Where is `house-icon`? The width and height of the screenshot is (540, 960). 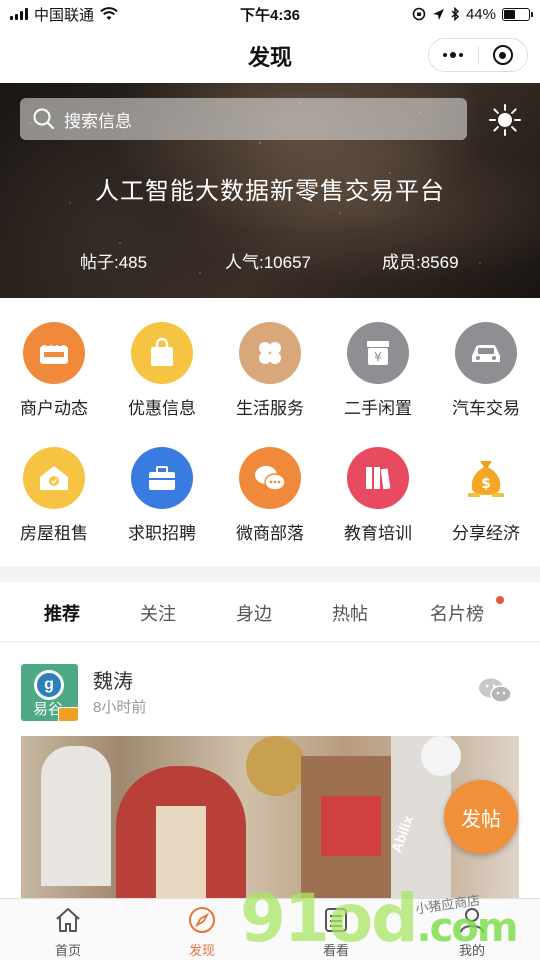 house-icon is located at coordinates (54, 478).